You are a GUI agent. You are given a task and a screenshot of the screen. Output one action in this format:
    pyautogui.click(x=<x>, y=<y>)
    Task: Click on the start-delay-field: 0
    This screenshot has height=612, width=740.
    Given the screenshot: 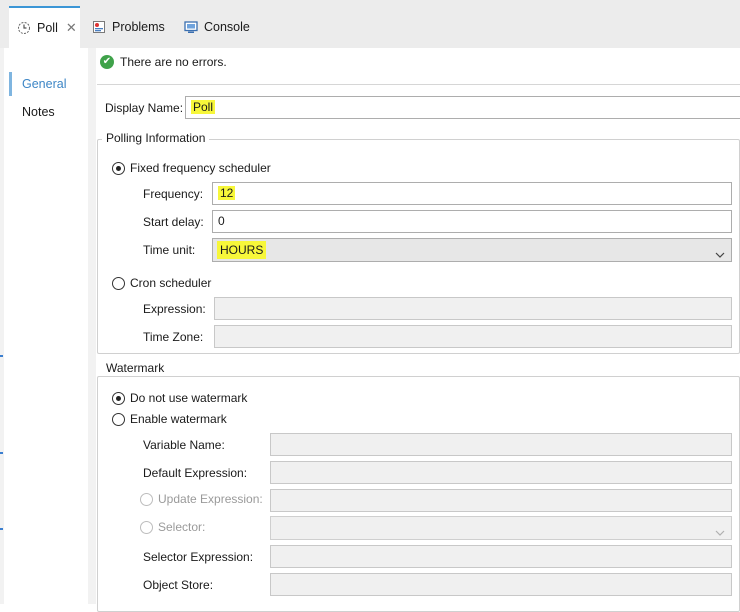 What is the action you would take?
    pyautogui.click(x=472, y=221)
    